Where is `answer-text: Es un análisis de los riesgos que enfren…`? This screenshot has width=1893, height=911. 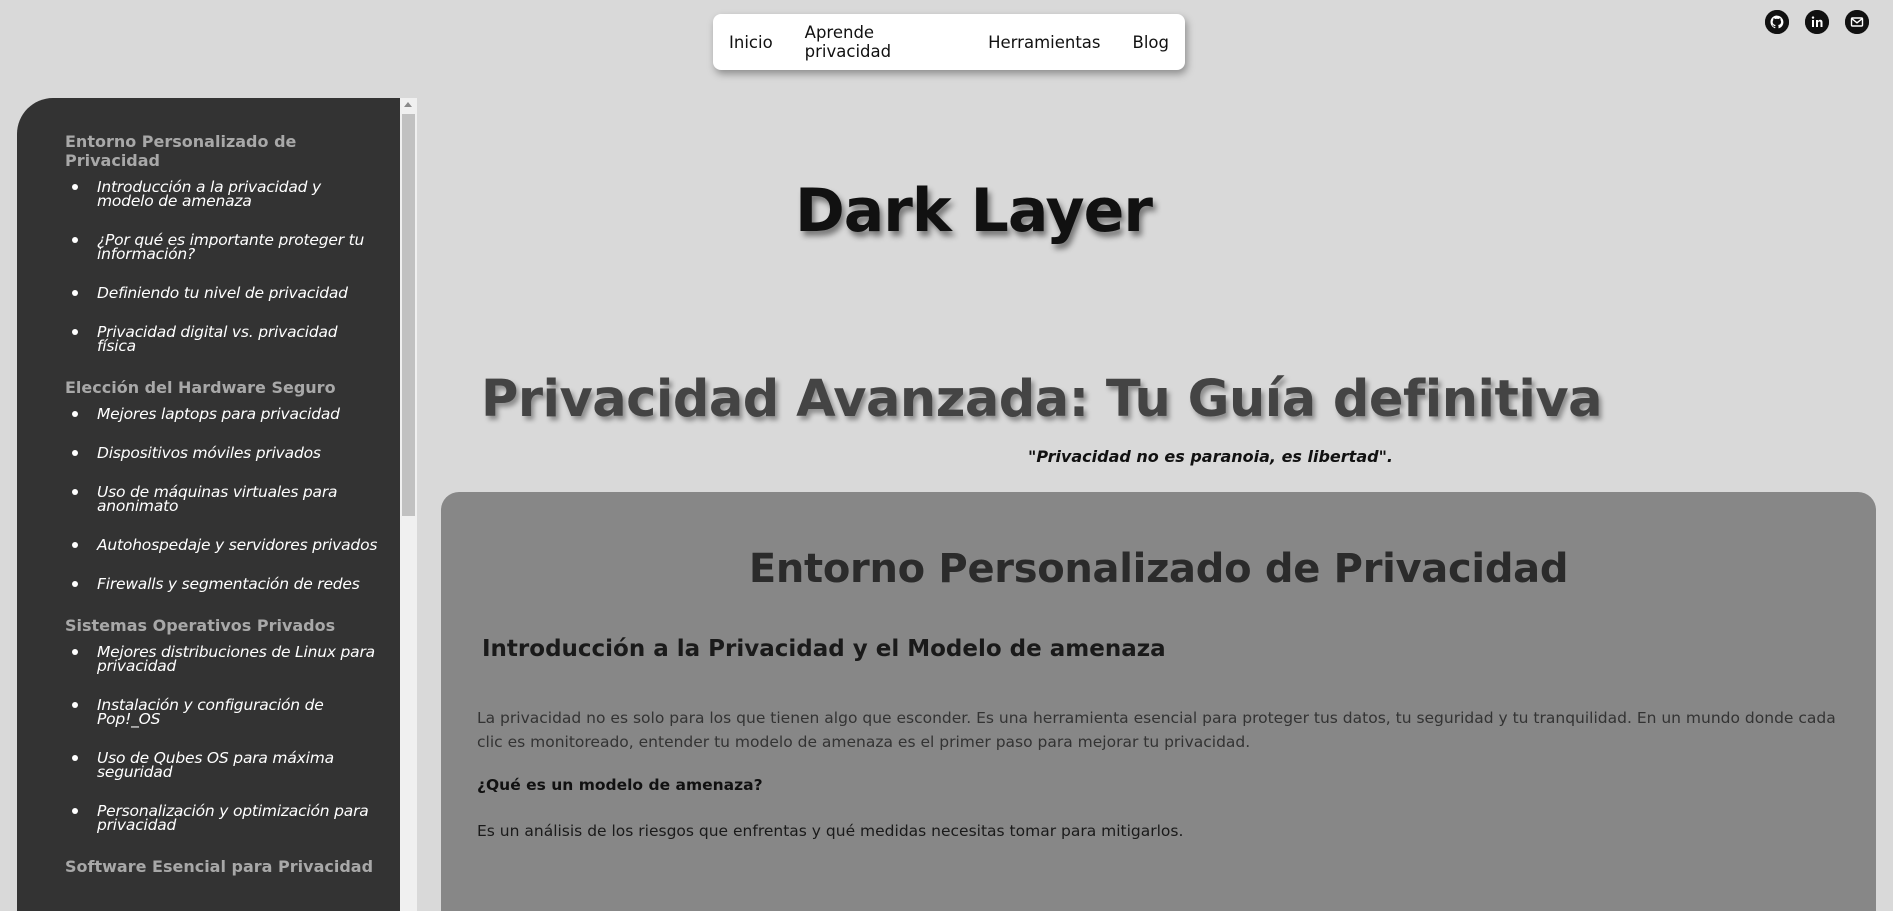 answer-text: Es un análisis de los riesgos que enfren… is located at coordinates (830, 831).